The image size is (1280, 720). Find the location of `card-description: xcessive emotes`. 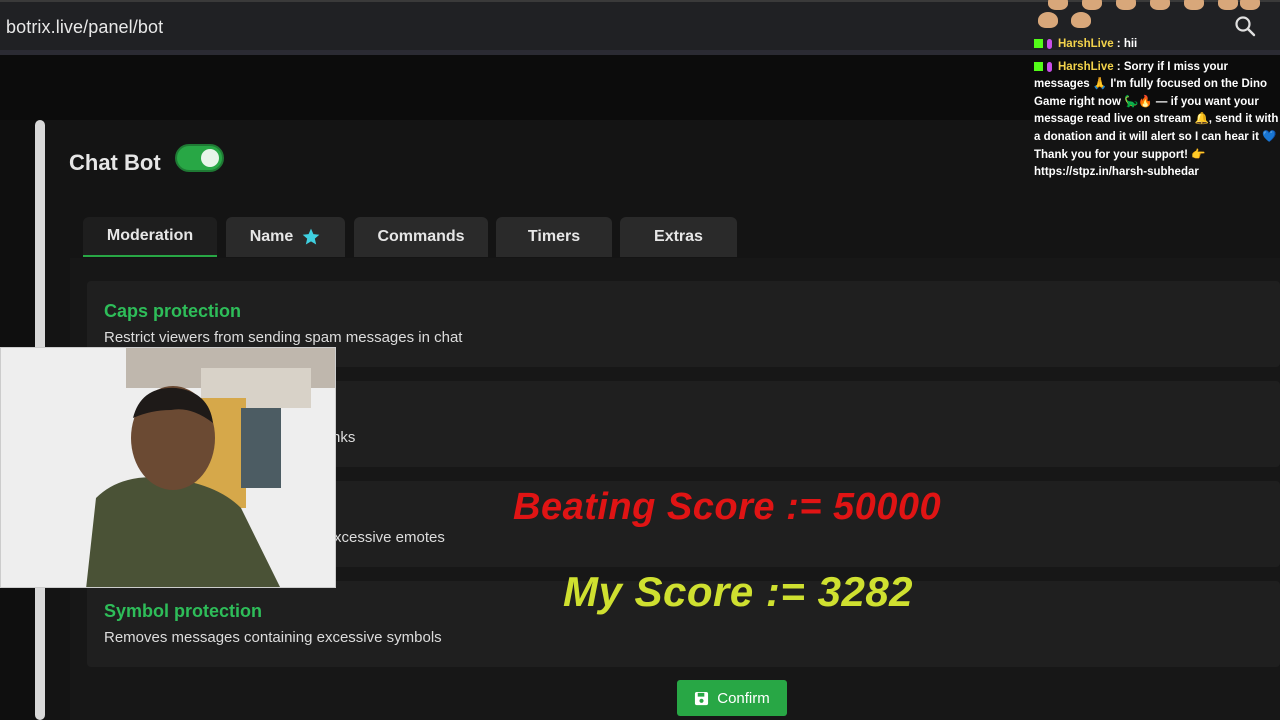

card-description: xcessive emotes is located at coordinates (389, 537).